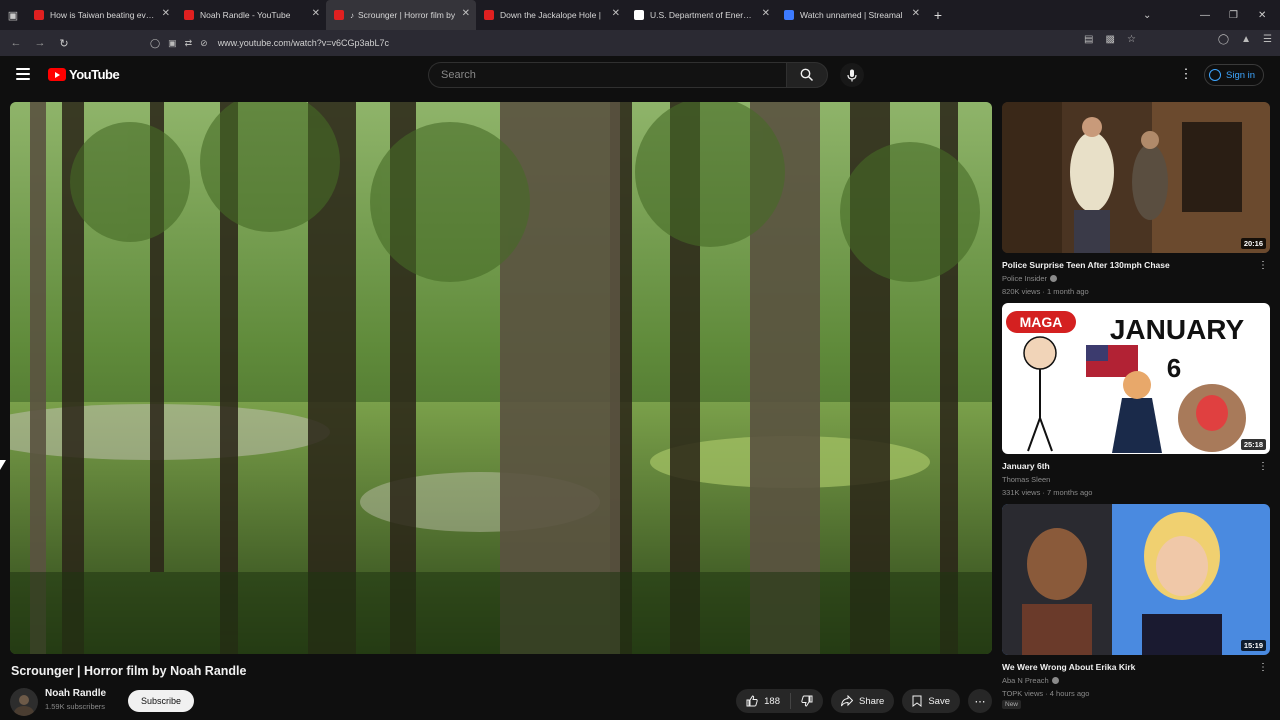 The width and height of the screenshot is (1280, 720). What do you see at coordinates (807, 701) in the screenshot?
I see `dislike-button` at bounding box center [807, 701].